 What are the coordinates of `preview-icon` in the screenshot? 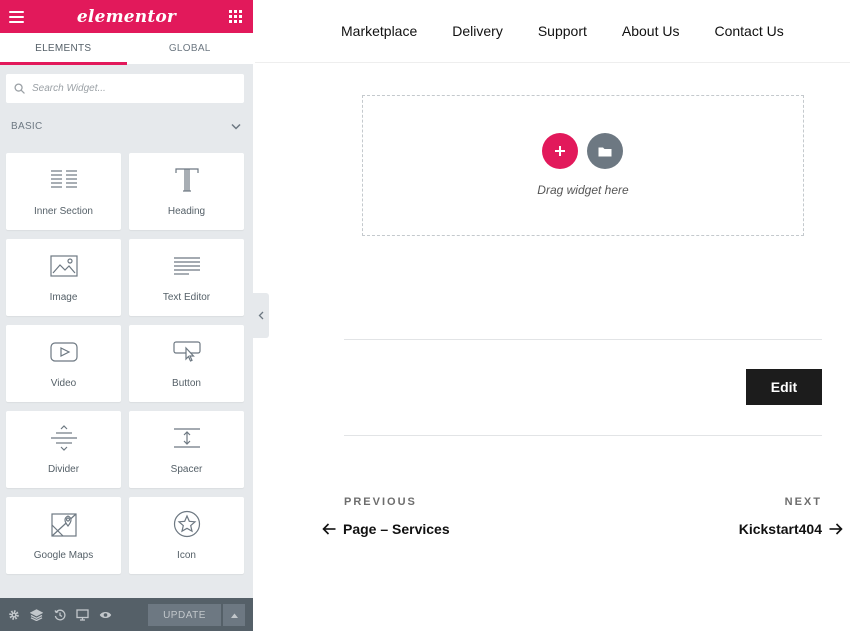 It's located at (105, 614).